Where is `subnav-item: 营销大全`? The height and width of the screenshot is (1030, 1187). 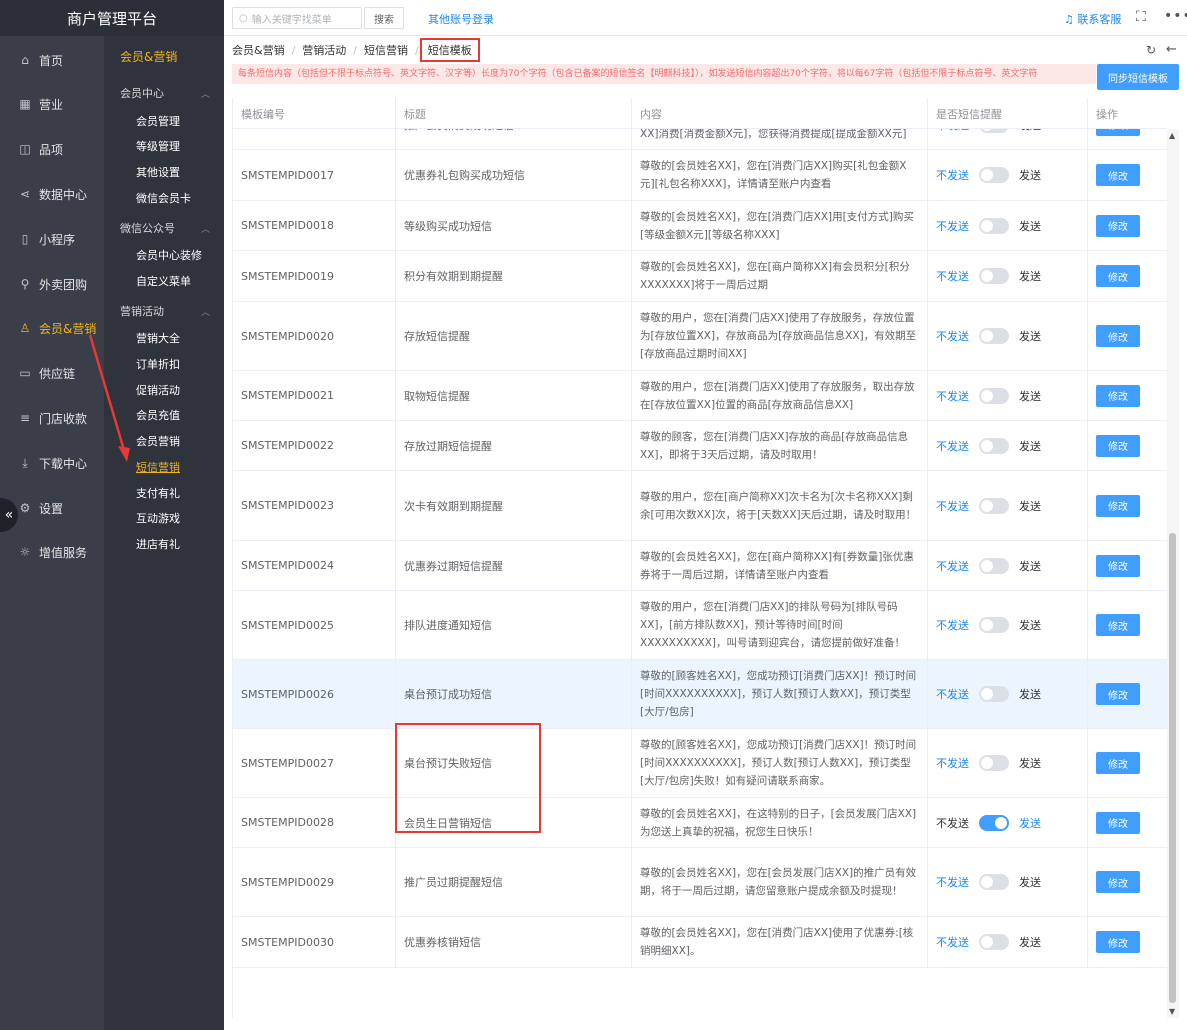 subnav-item: 营销大全 is located at coordinates (164, 338).